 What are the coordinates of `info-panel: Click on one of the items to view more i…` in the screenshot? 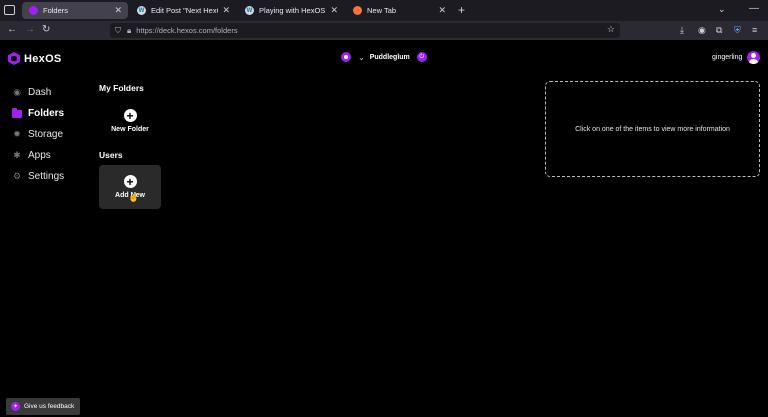 It's located at (652, 129).